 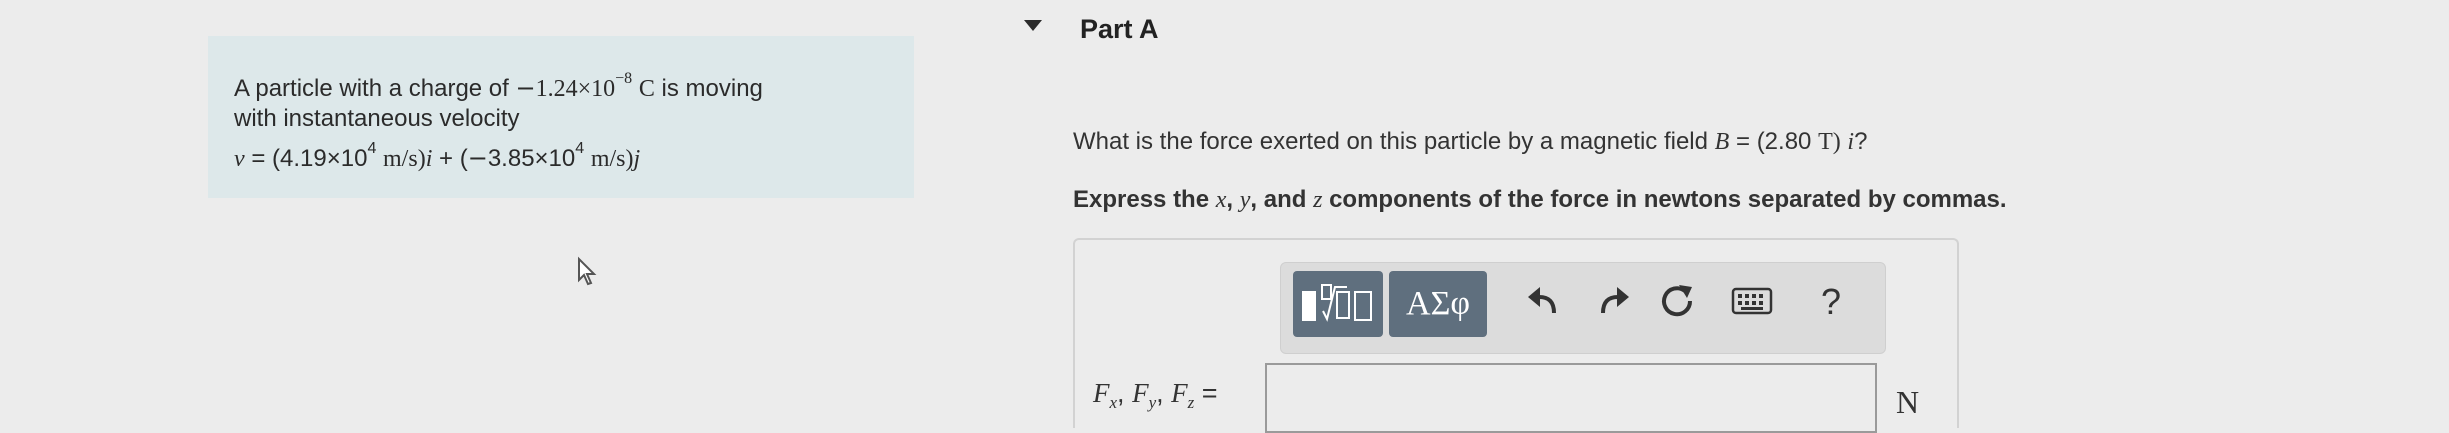 I want to click on templates-icon, so click(x=1337, y=303).